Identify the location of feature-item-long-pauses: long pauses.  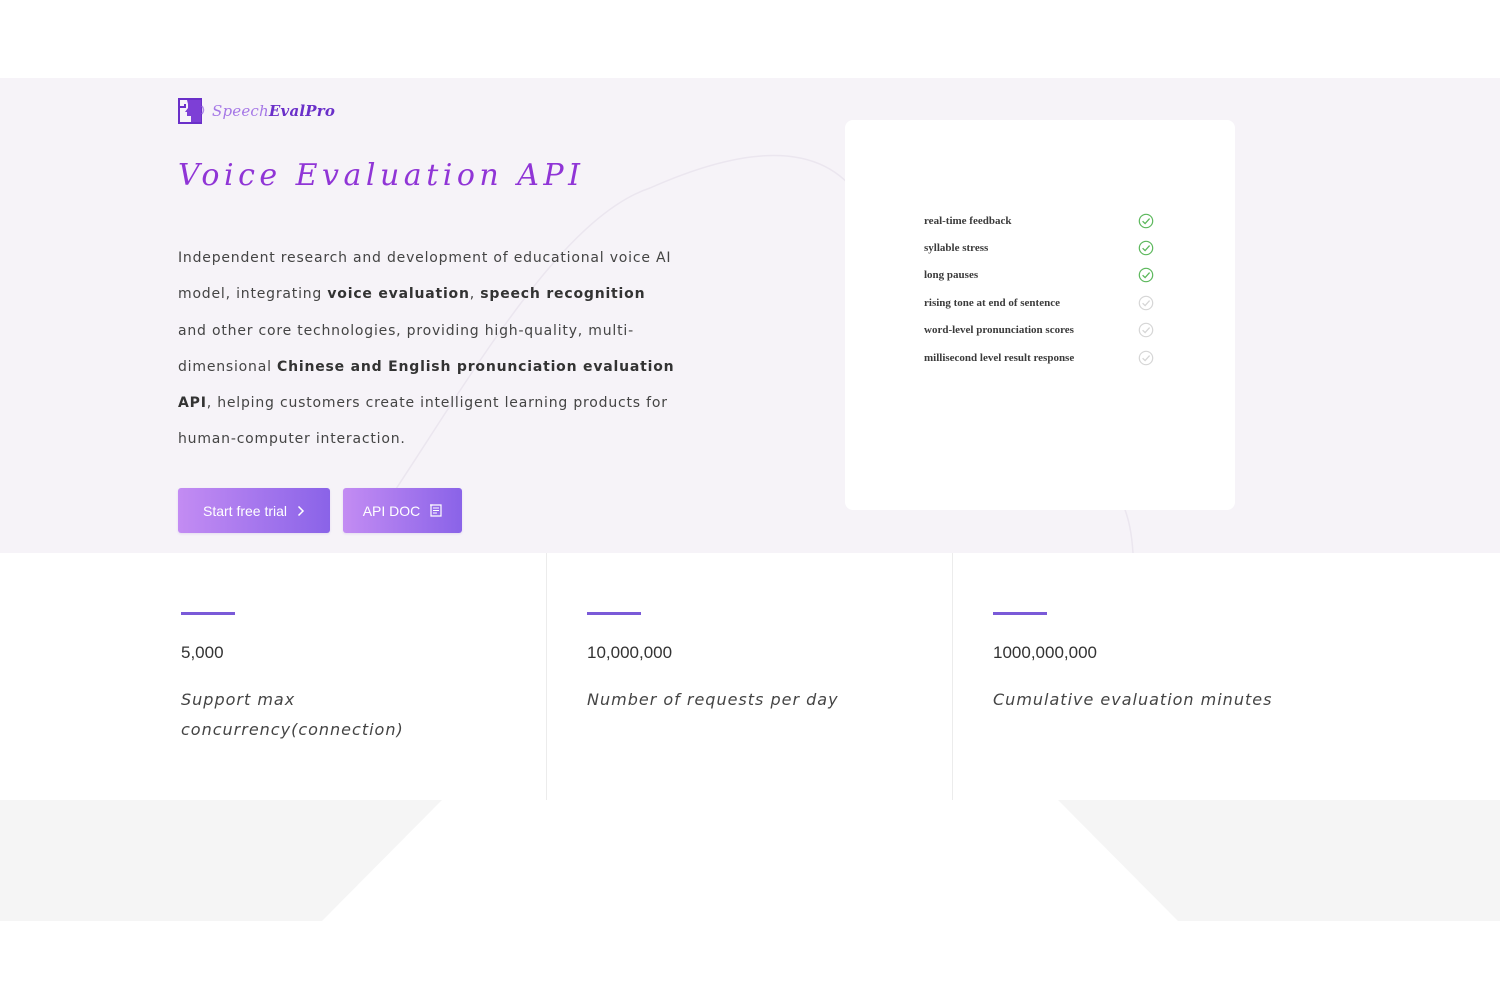
(1039, 275).